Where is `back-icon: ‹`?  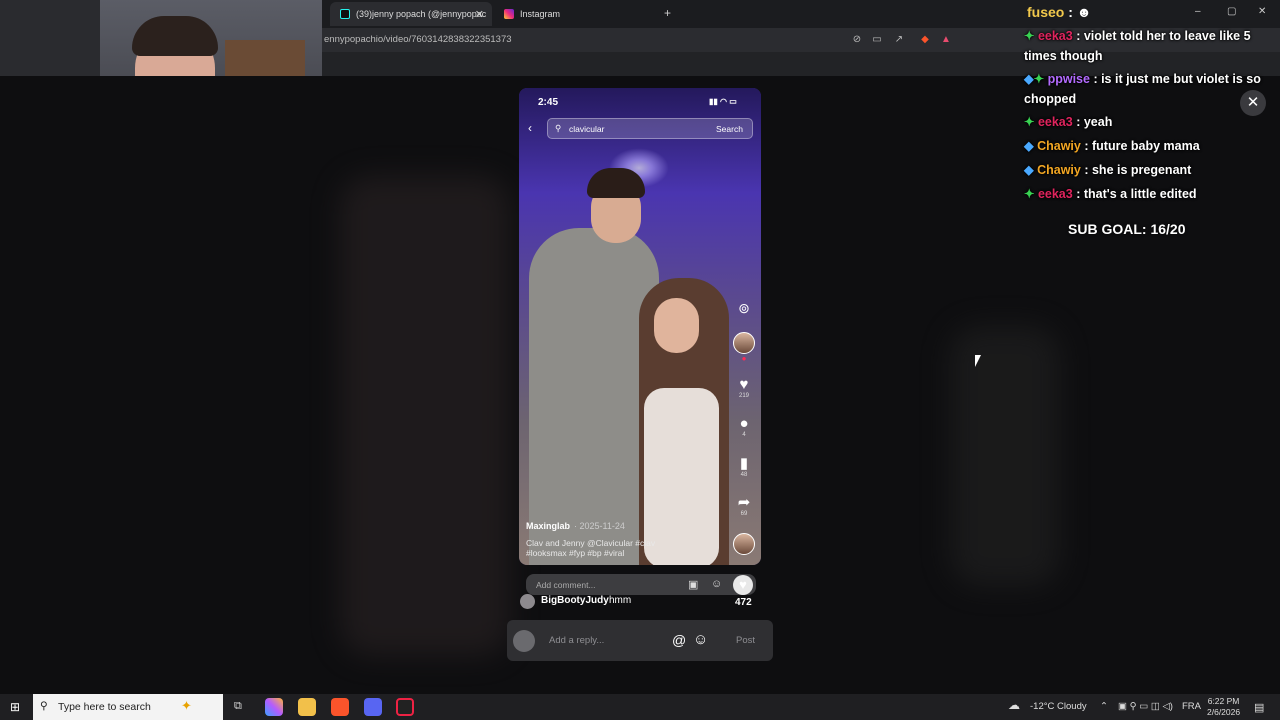
back-icon: ‹ is located at coordinates (530, 128).